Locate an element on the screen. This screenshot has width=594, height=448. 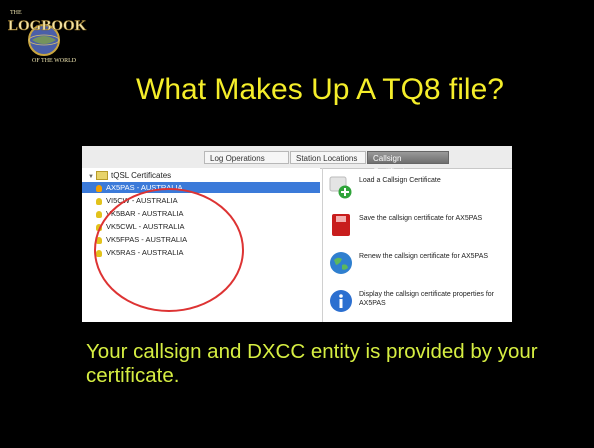
renew-globe-icon is located at coordinates (341, 263).